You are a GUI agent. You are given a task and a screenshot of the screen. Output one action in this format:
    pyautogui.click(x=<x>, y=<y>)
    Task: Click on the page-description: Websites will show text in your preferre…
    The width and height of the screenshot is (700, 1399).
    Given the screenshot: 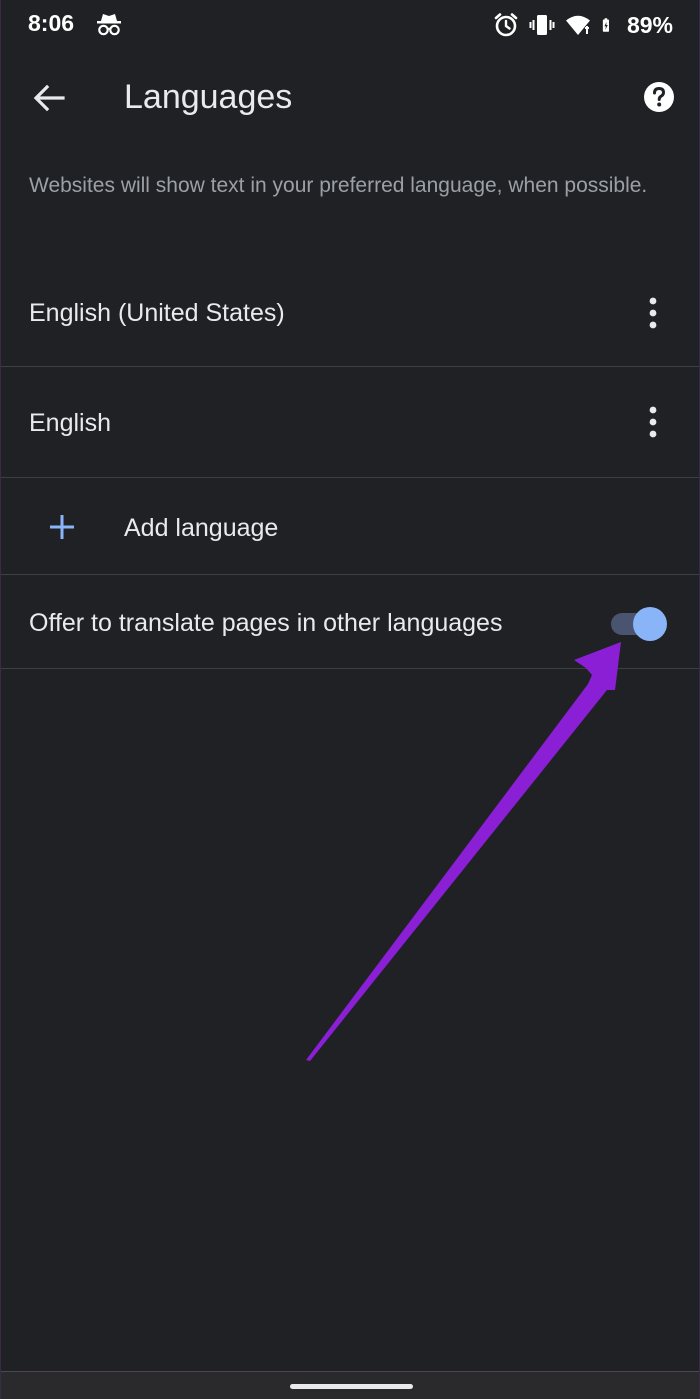 What is the action you would take?
    pyautogui.click(x=338, y=185)
    